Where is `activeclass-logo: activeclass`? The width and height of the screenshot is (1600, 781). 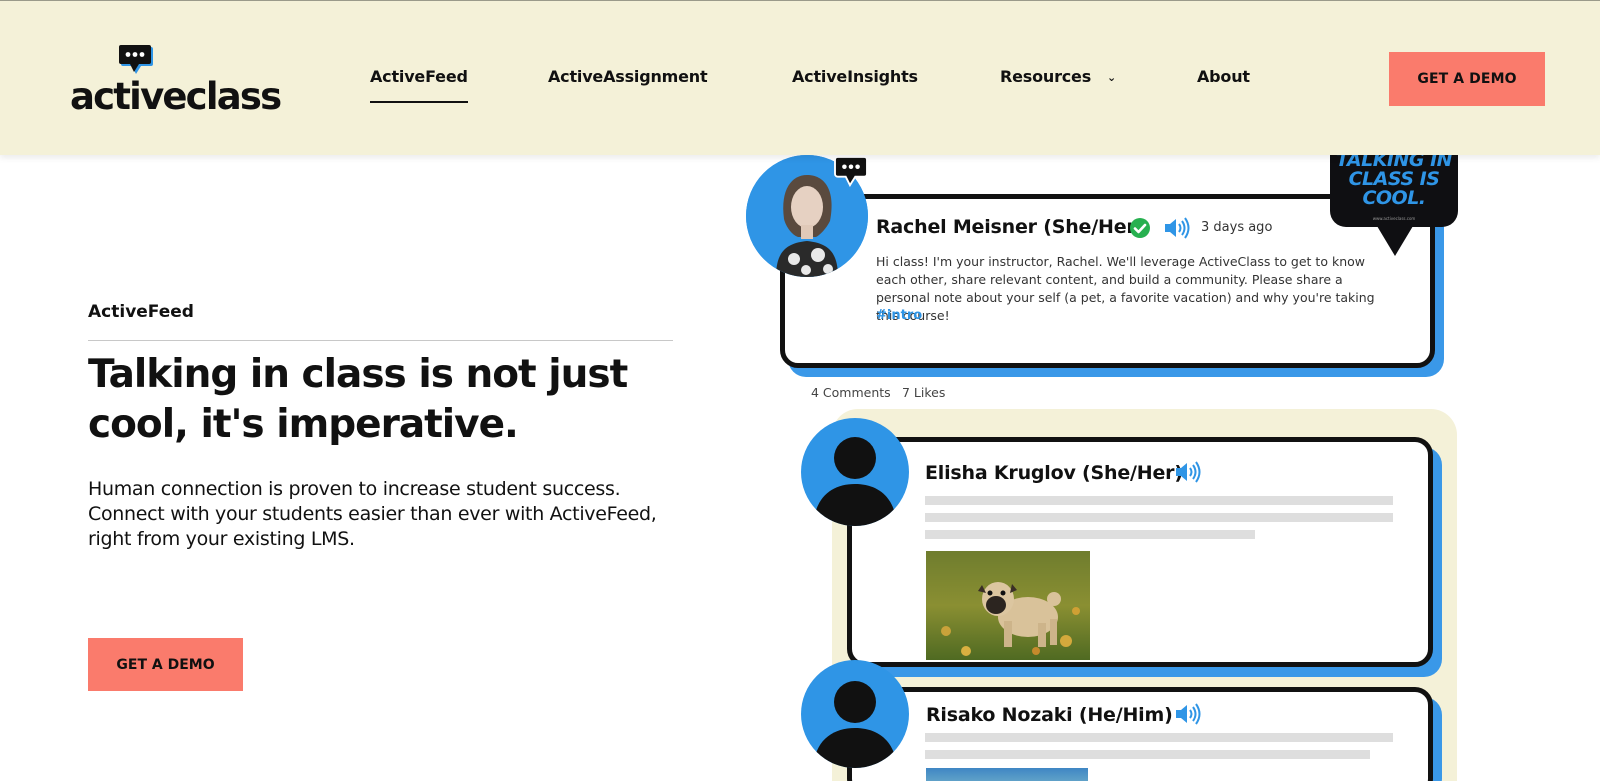
activeclass-logo: activeclass is located at coordinates (176, 79).